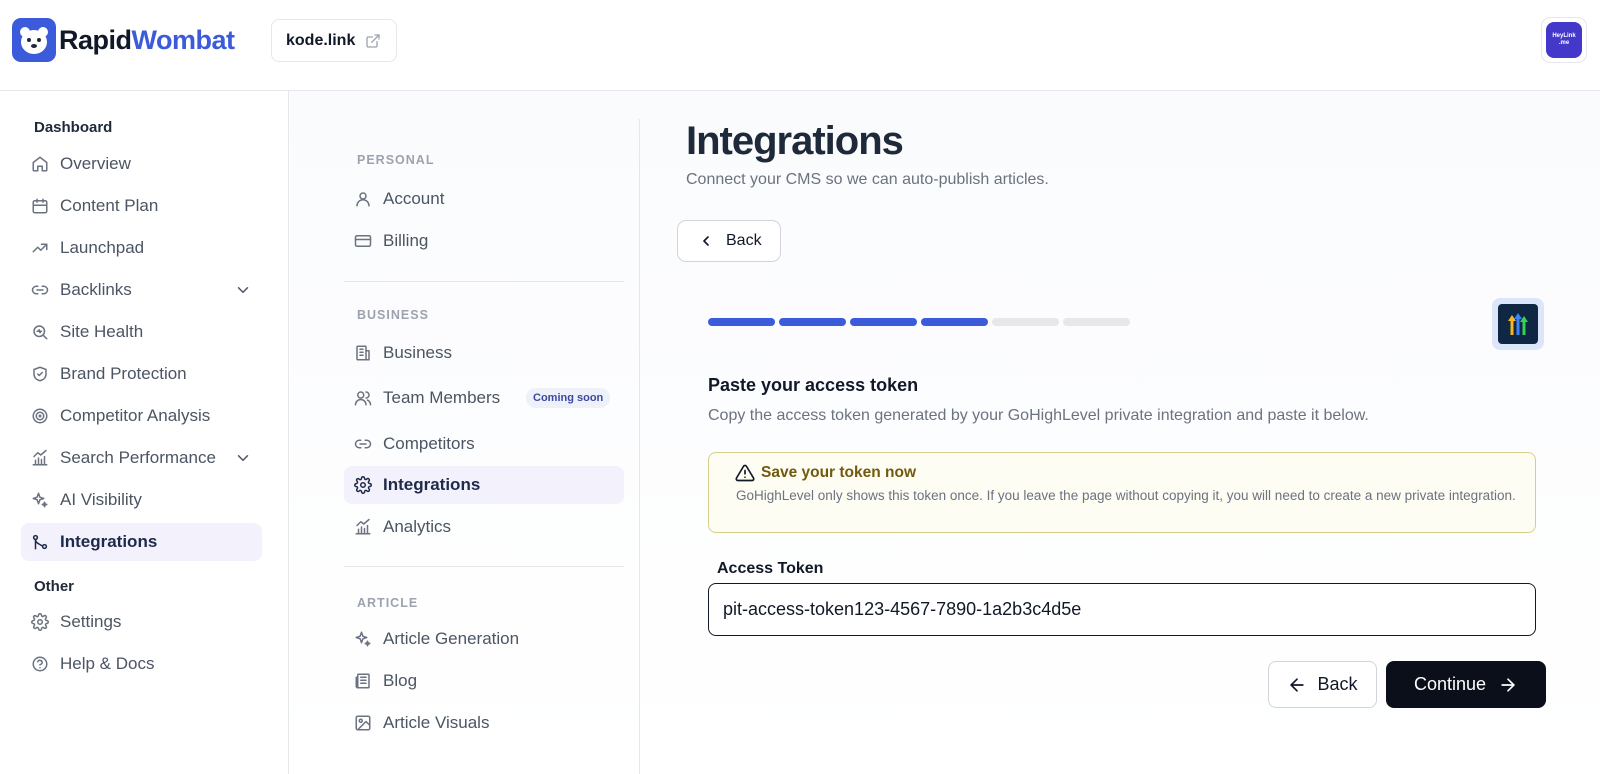  Describe the element at coordinates (800, 45) in the screenshot. I see `top-bar: RapidWombat kode.link HeyLink .me` at that location.